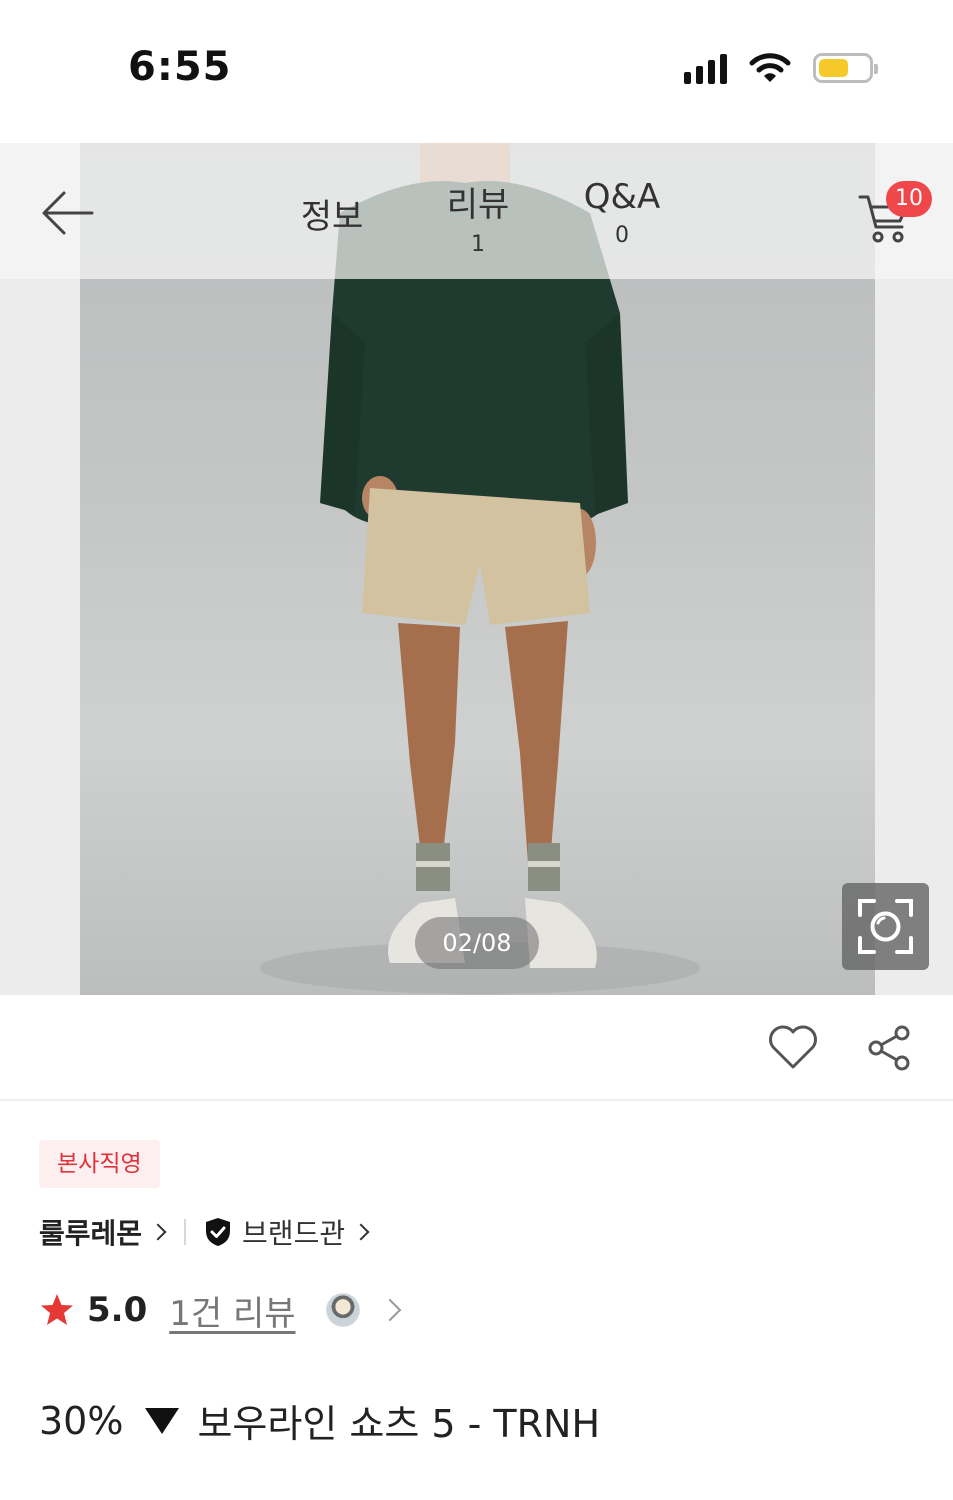 The width and height of the screenshot is (953, 1500). Describe the element at coordinates (622, 197) in the screenshot. I see `tab-qa-label: Q&A` at that location.